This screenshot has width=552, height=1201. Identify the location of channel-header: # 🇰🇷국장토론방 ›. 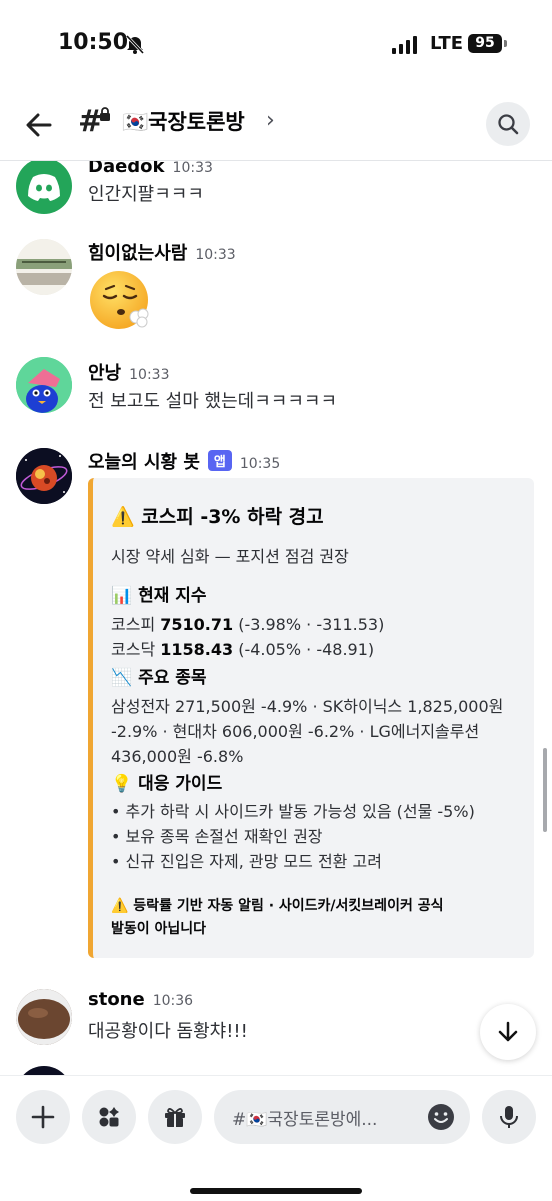
(276, 125).